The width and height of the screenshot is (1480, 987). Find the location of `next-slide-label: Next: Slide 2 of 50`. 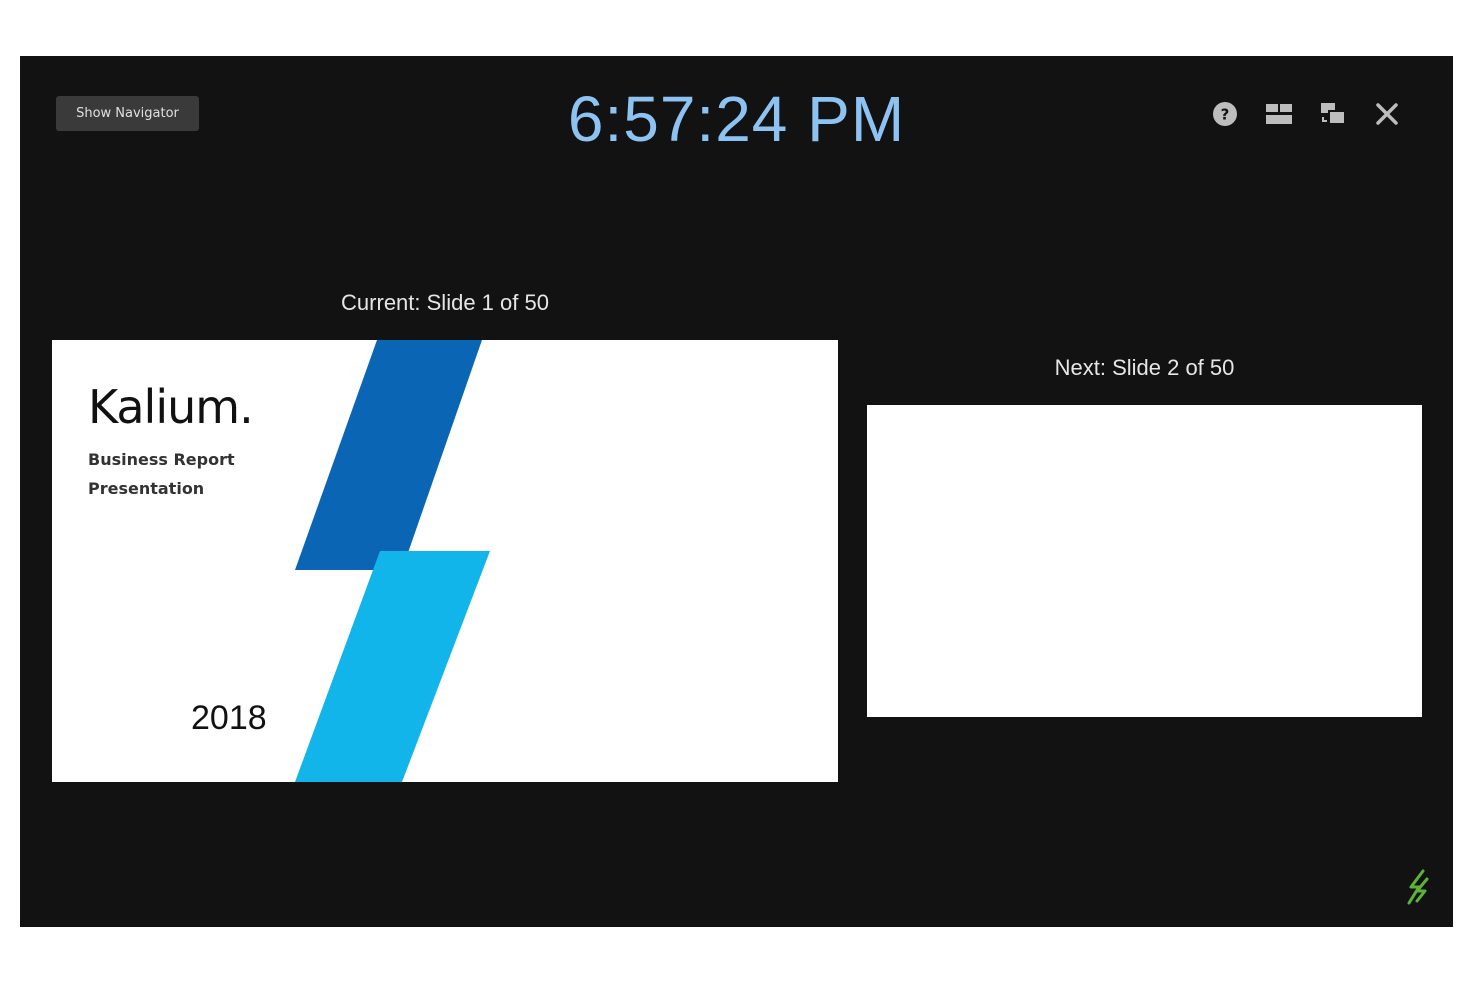

next-slide-label: Next: Slide 2 of 50 is located at coordinates (1144, 367).